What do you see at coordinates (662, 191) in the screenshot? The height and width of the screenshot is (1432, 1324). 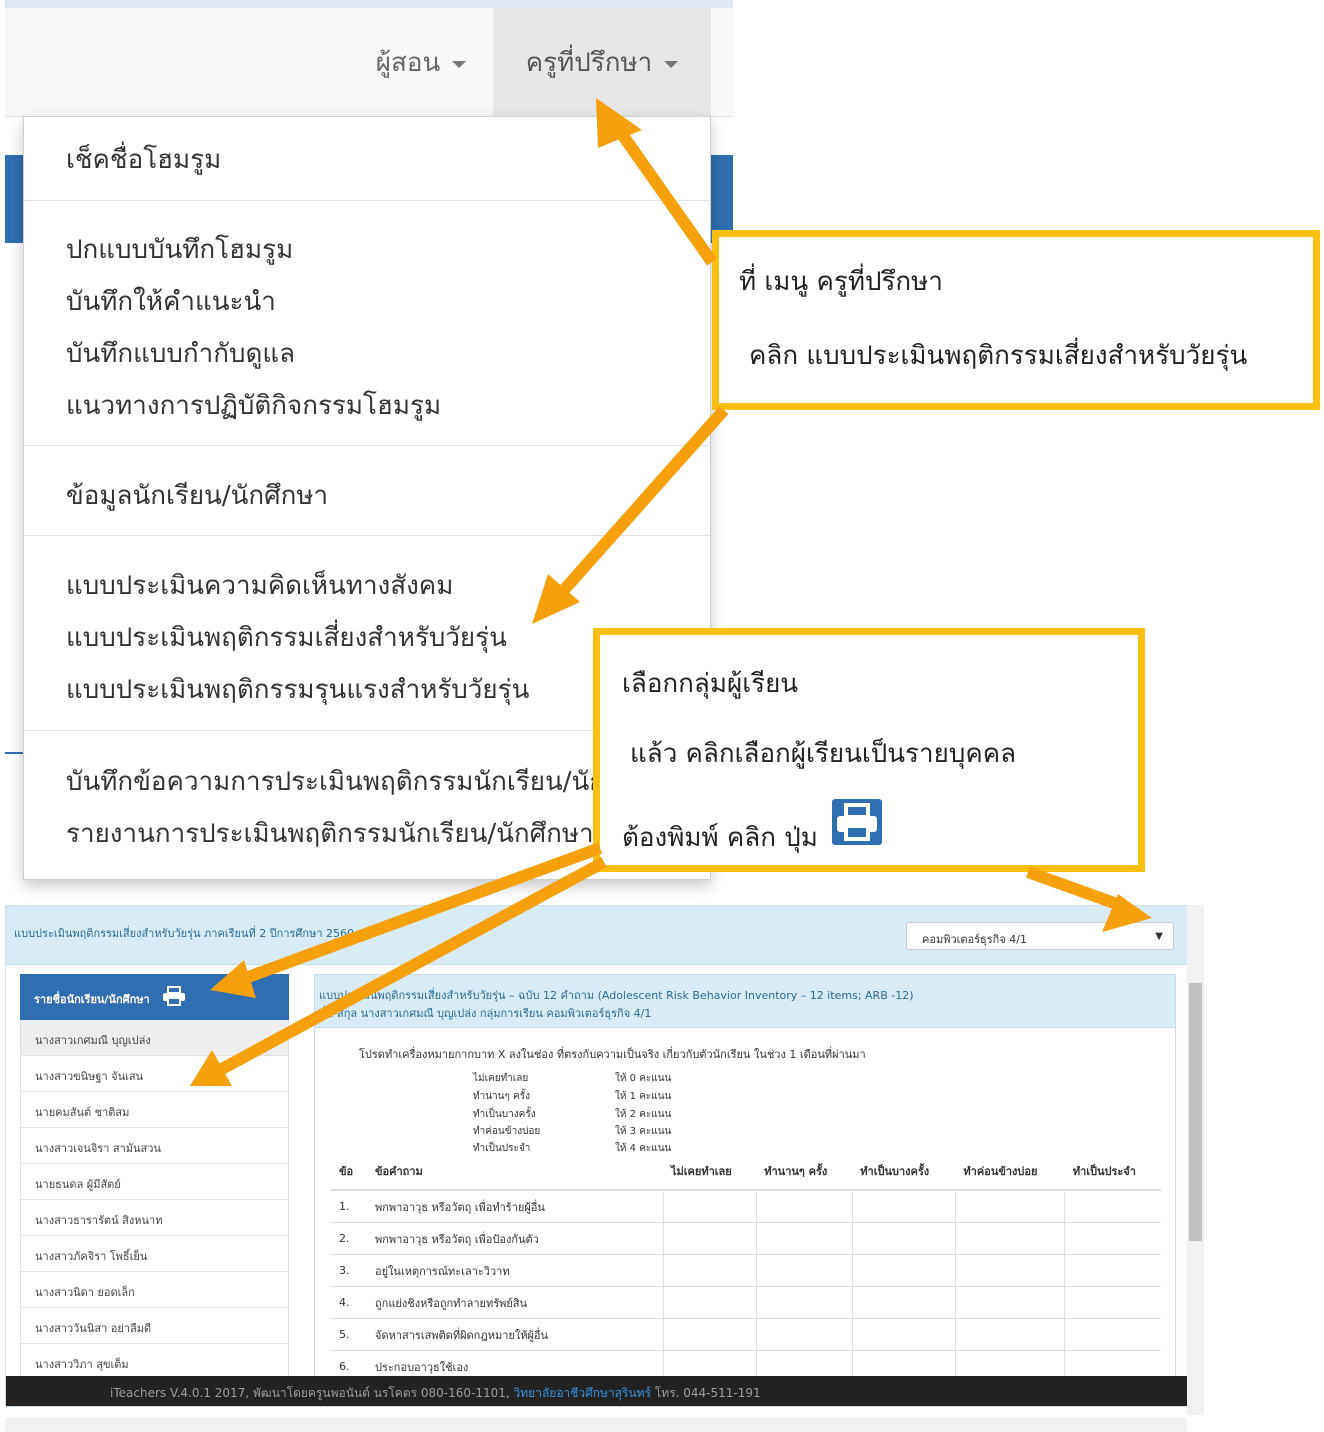 I see `arrow-to-advisor-menu` at bounding box center [662, 191].